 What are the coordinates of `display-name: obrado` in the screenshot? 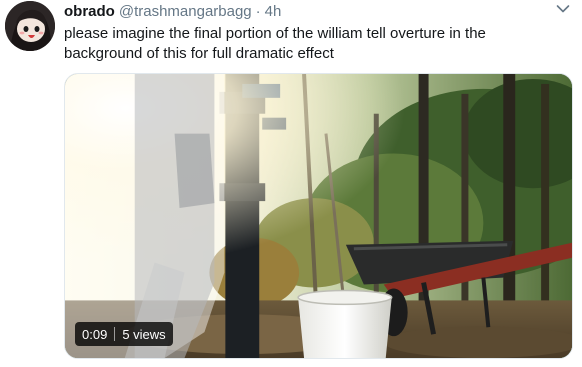 It's located at (89, 11).